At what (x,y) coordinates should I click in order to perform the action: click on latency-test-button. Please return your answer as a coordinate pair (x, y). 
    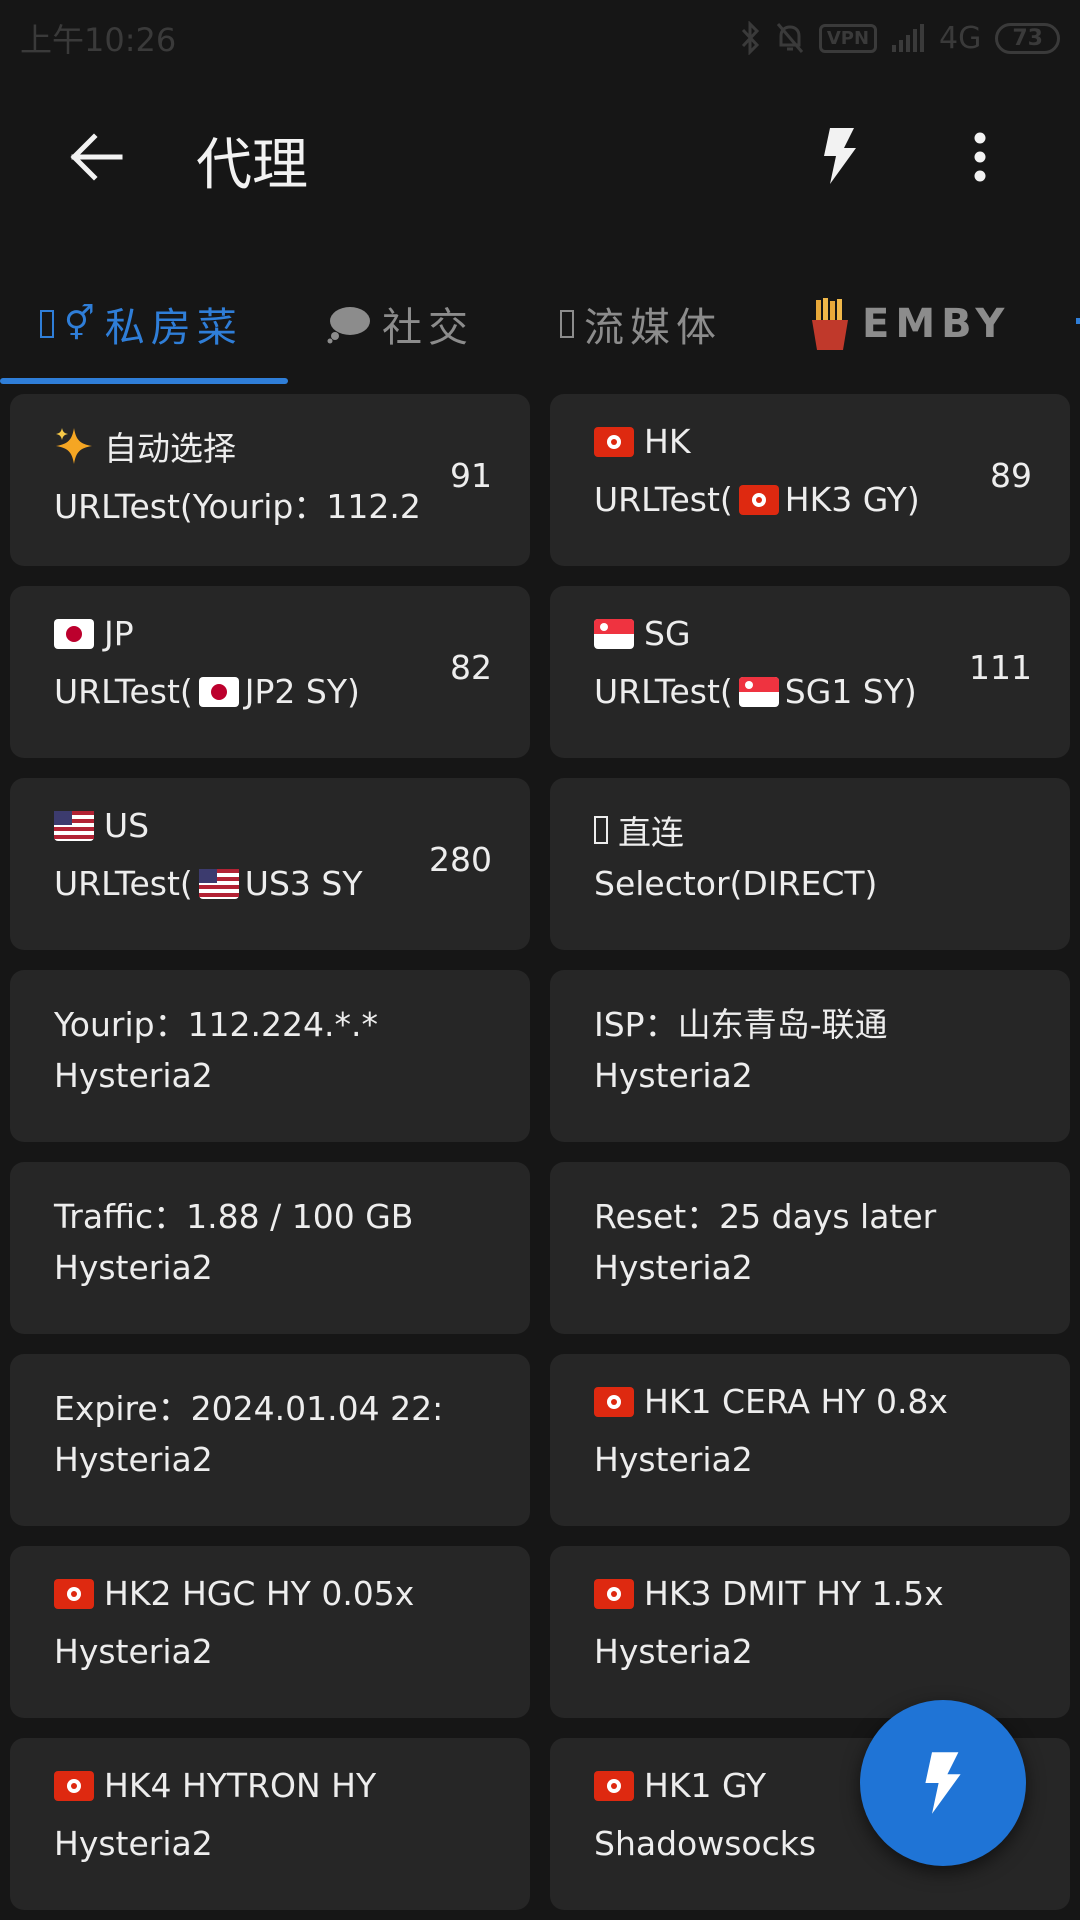
    Looking at the image, I should click on (840, 156).